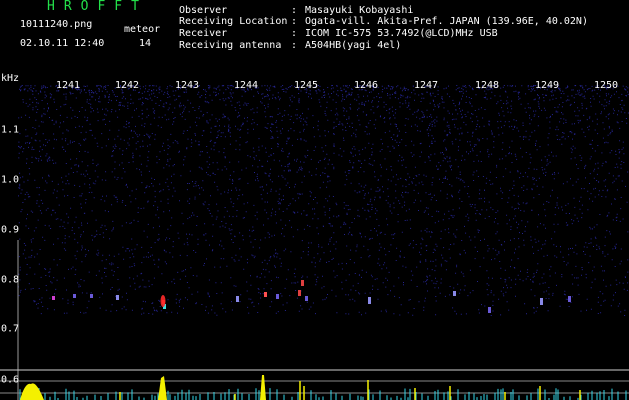 This screenshot has height=400, width=629. What do you see at coordinates (10, 130) in the screenshot?
I see `y-tick-label: 1.1` at bounding box center [10, 130].